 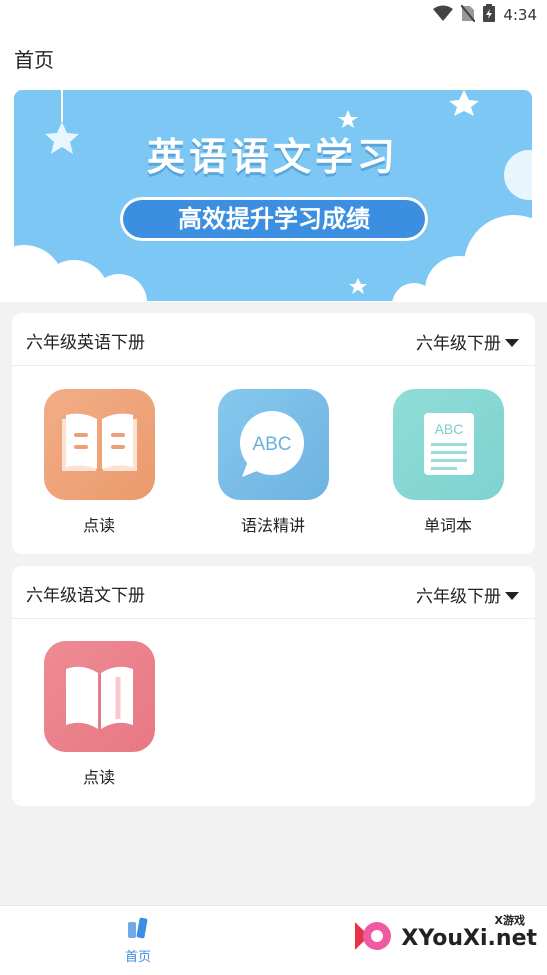 What do you see at coordinates (272, 157) in the screenshot?
I see `banner-title: 英语语文学习` at bounding box center [272, 157].